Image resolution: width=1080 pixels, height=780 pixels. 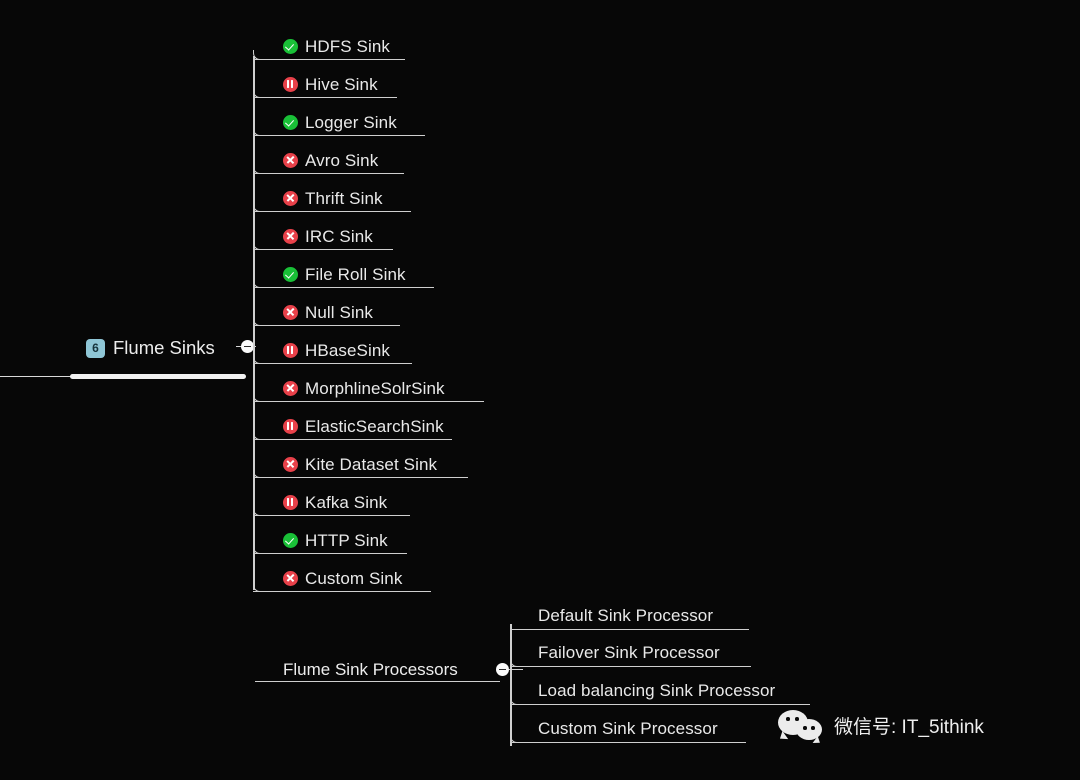 I want to click on sink-item: Thrift Sink, so click(x=332, y=198).